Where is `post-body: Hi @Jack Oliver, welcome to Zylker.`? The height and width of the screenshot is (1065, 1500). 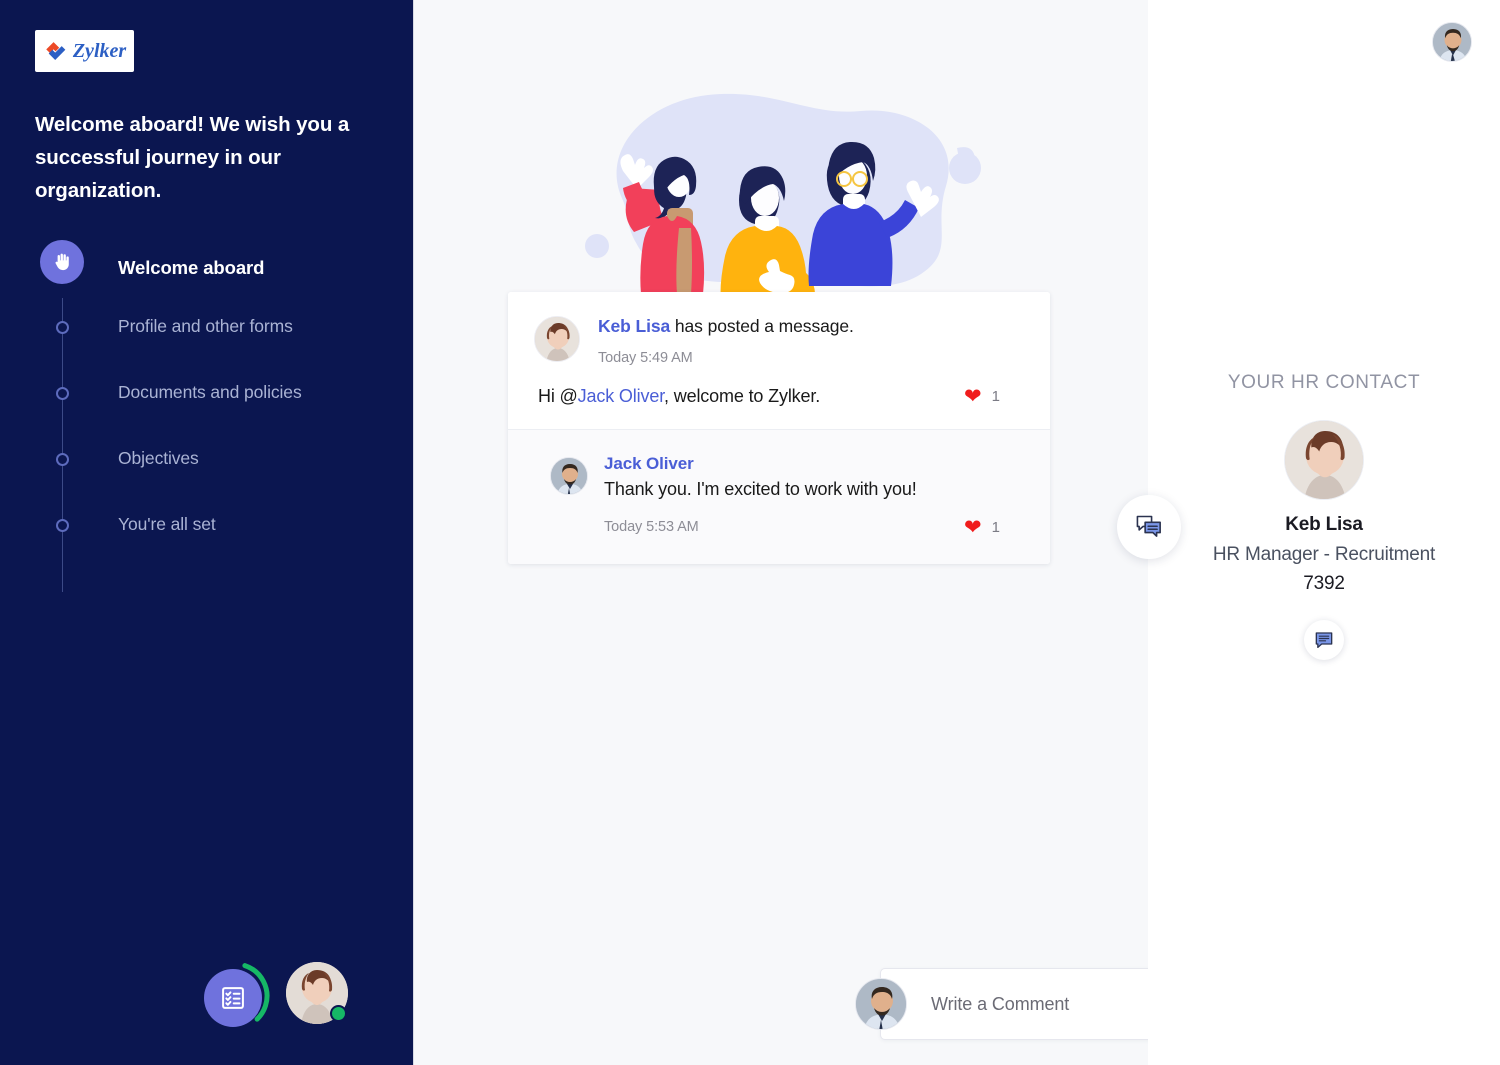 post-body: Hi @Jack Oliver, welcome to Zylker. is located at coordinates (679, 396).